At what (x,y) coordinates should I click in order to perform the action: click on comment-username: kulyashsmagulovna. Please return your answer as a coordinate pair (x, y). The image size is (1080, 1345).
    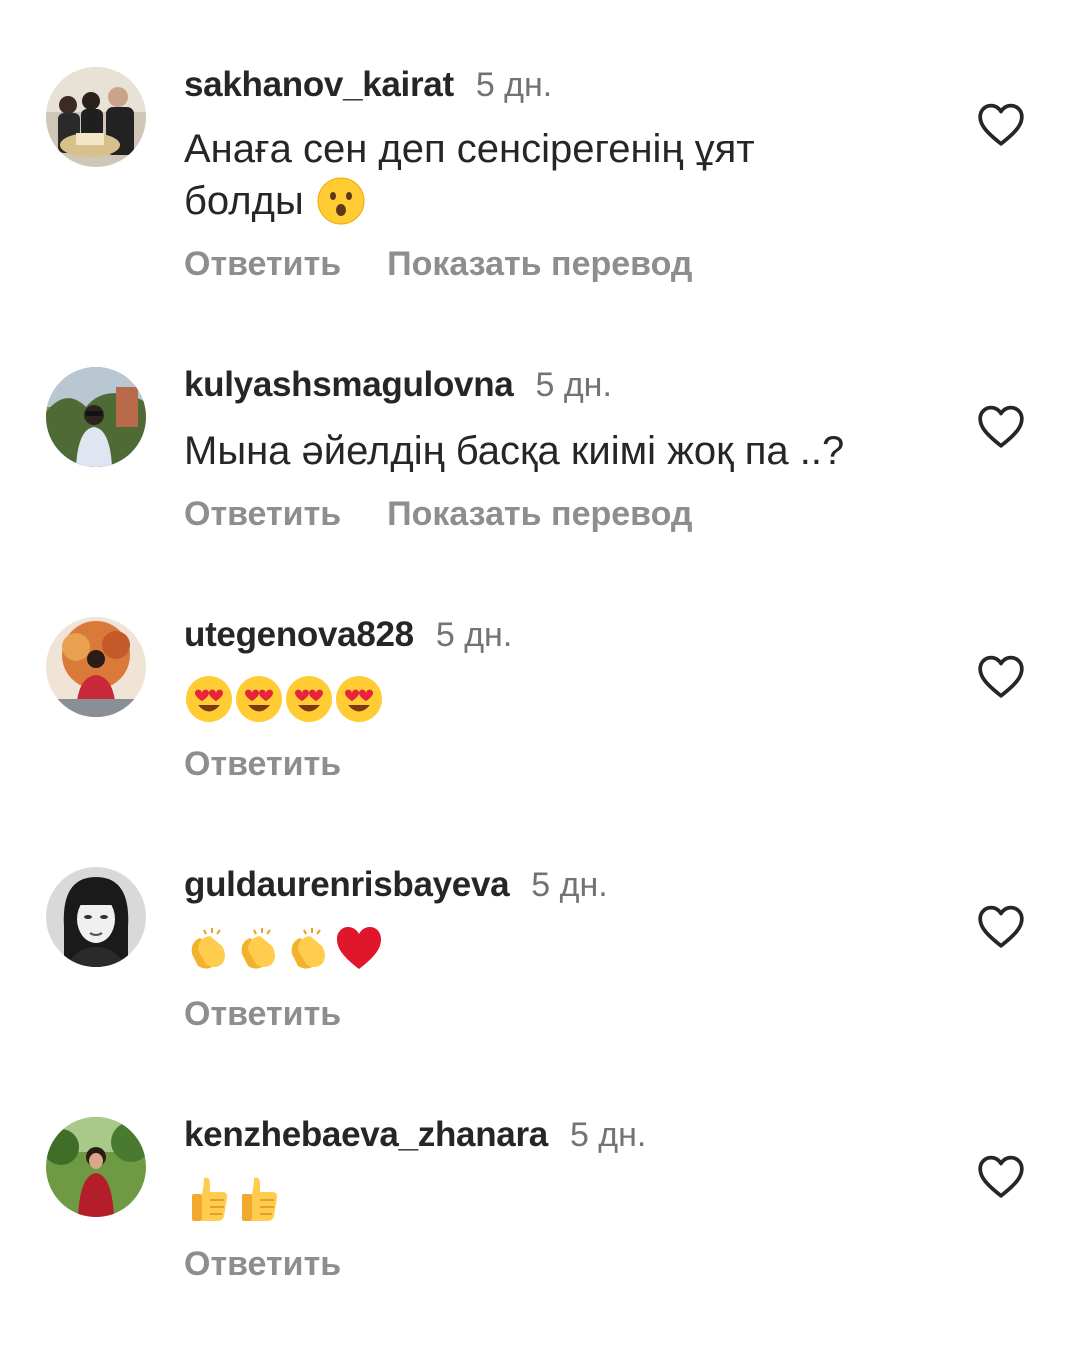
    Looking at the image, I should click on (349, 385).